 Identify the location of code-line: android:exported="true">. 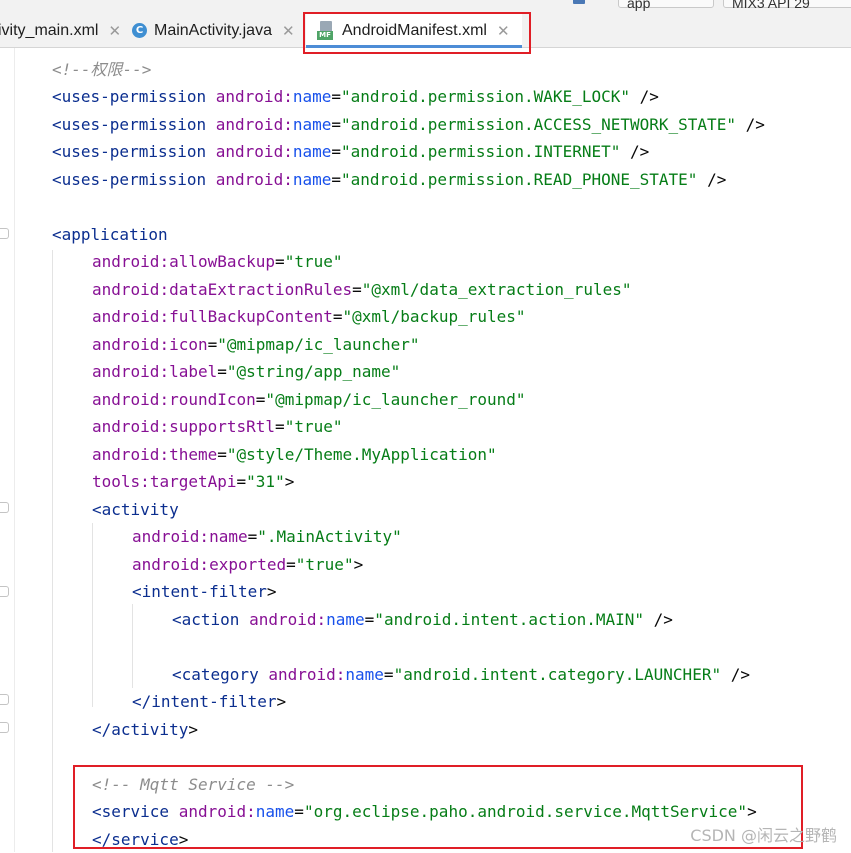
(248, 564).